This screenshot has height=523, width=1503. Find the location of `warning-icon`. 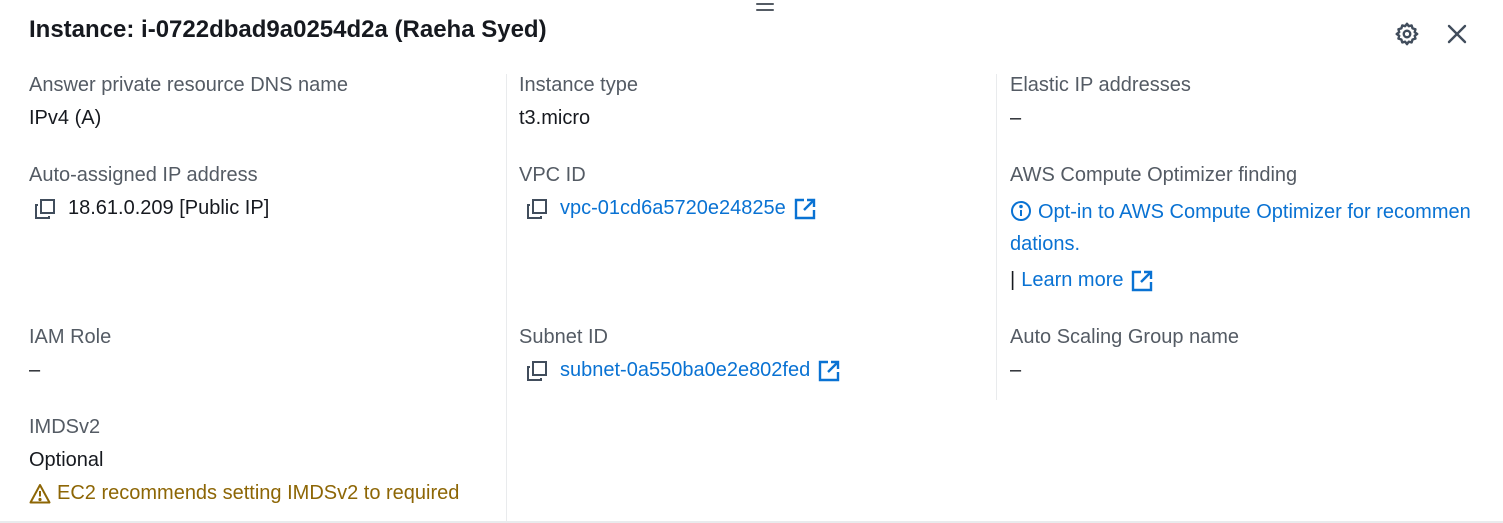

warning-icon is located at coordinates (40, 494).